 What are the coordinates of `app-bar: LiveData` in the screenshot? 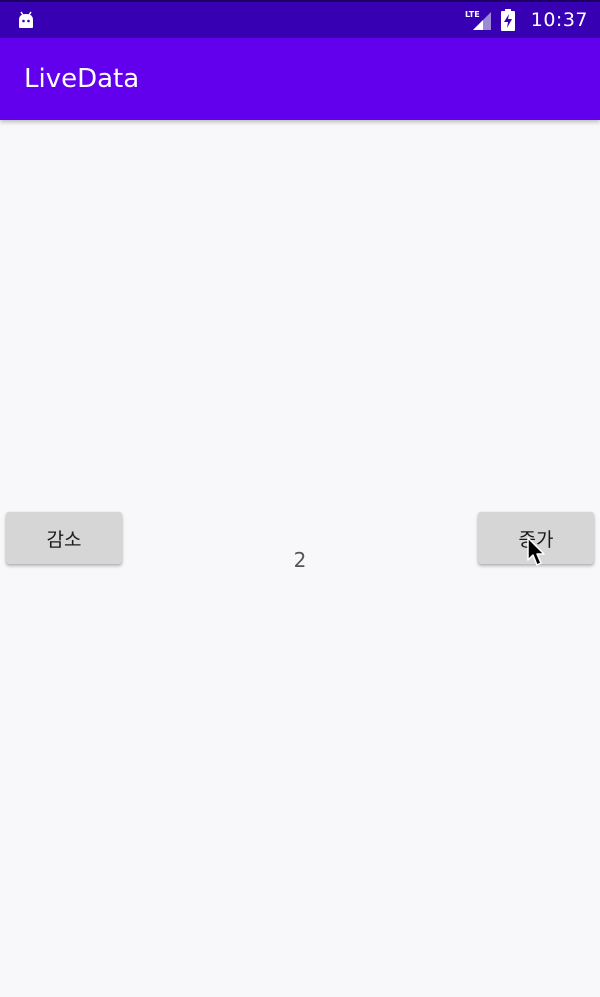 It's located at (300, 79).